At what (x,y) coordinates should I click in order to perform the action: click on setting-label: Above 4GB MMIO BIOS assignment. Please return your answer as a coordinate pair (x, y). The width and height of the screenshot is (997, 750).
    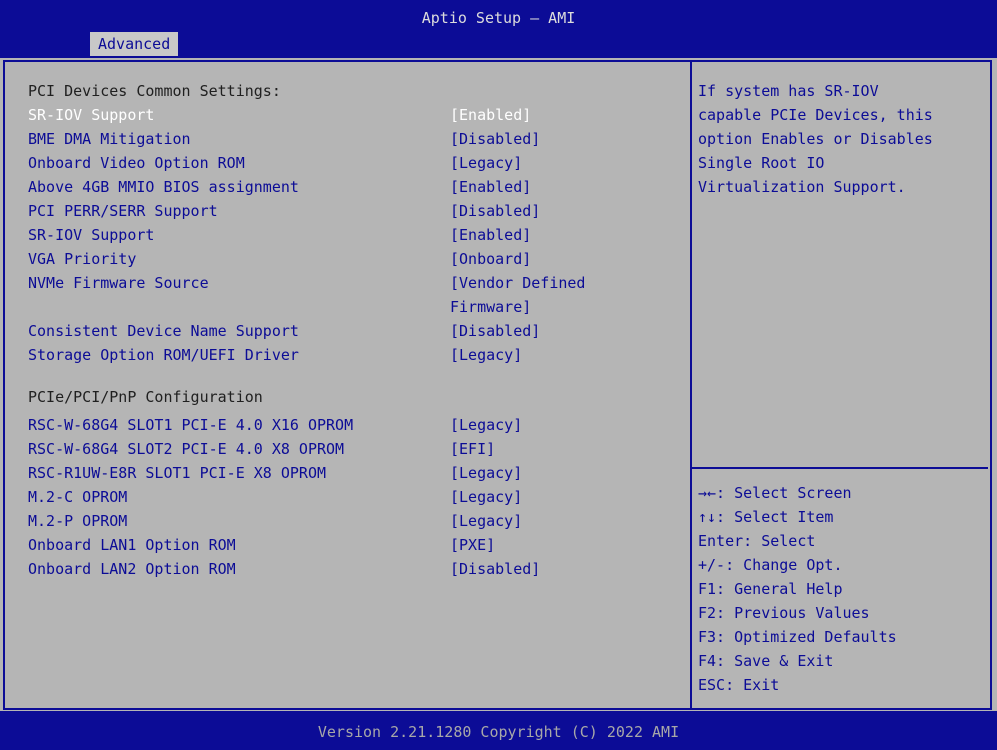
    Looking at the image, I should click on (163, 187).